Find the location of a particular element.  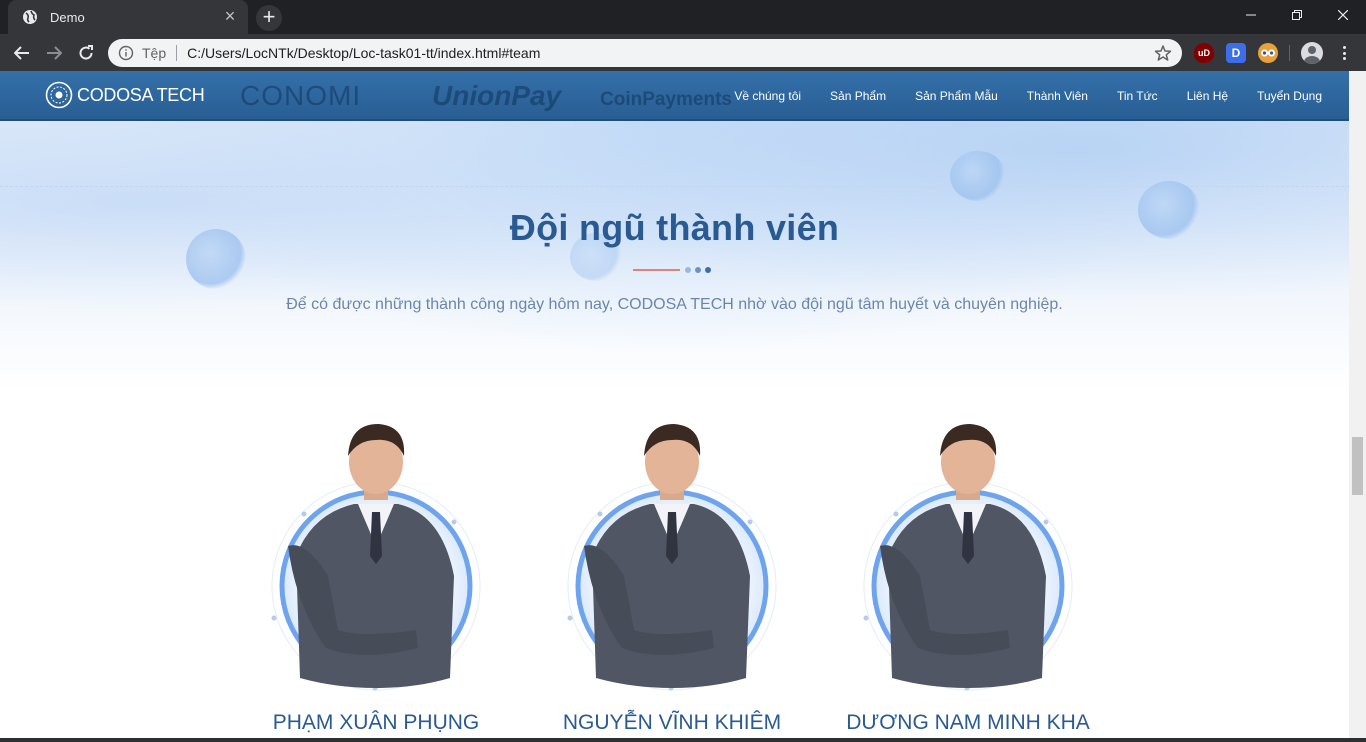

page-scrollbar is located at coordinates (1357, 404).